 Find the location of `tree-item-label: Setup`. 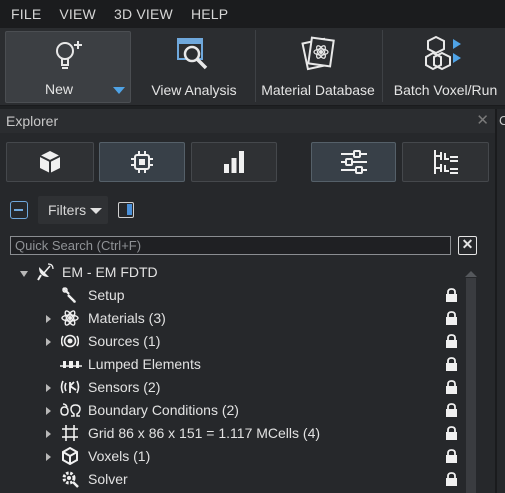

tree-item-label: Setup is located at coordinates (106, 295).